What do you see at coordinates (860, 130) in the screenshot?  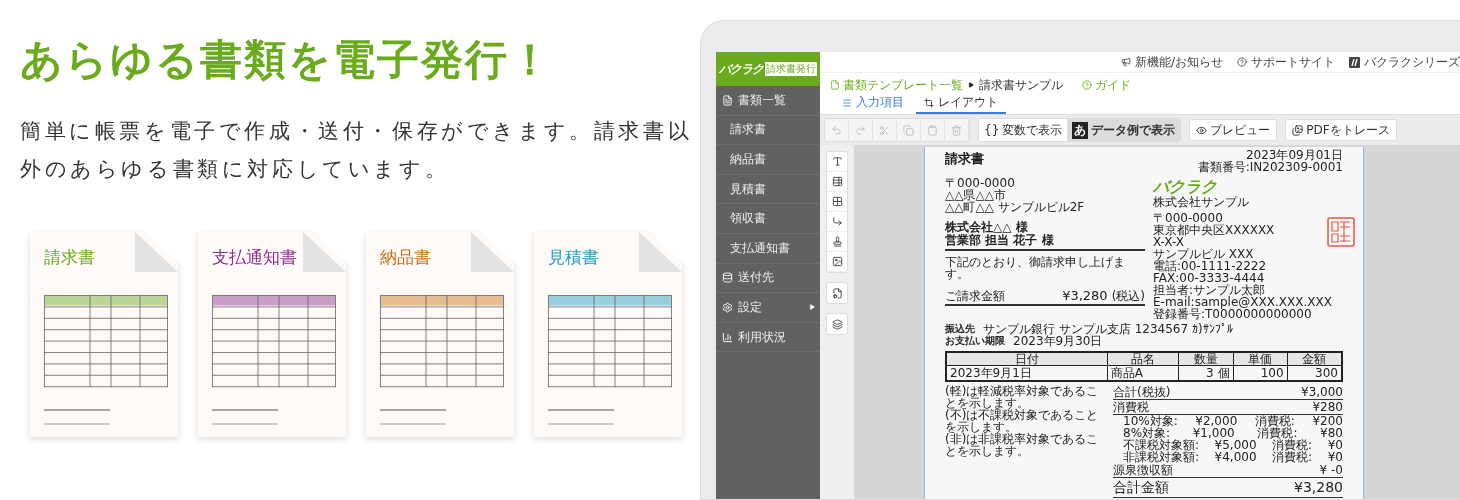 I see `redo-icon` at bounding box center [860, 130].